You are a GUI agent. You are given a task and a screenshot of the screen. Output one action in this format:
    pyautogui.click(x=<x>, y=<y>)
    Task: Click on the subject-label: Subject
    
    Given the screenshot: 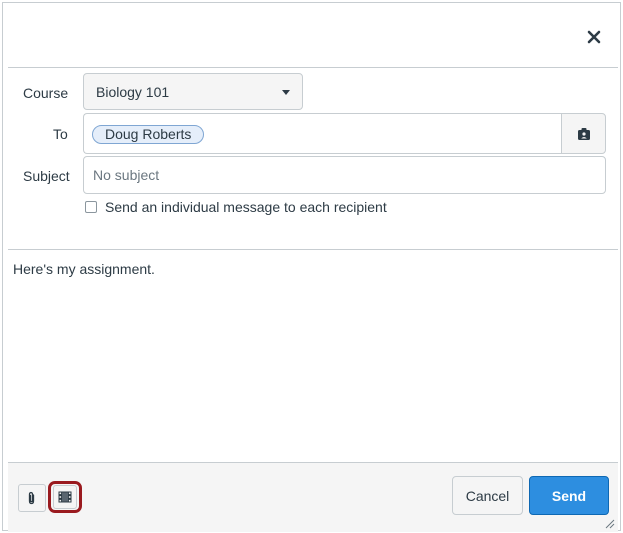 What is the action you would take?
    pyautogui.click(x=46, y=176)
    